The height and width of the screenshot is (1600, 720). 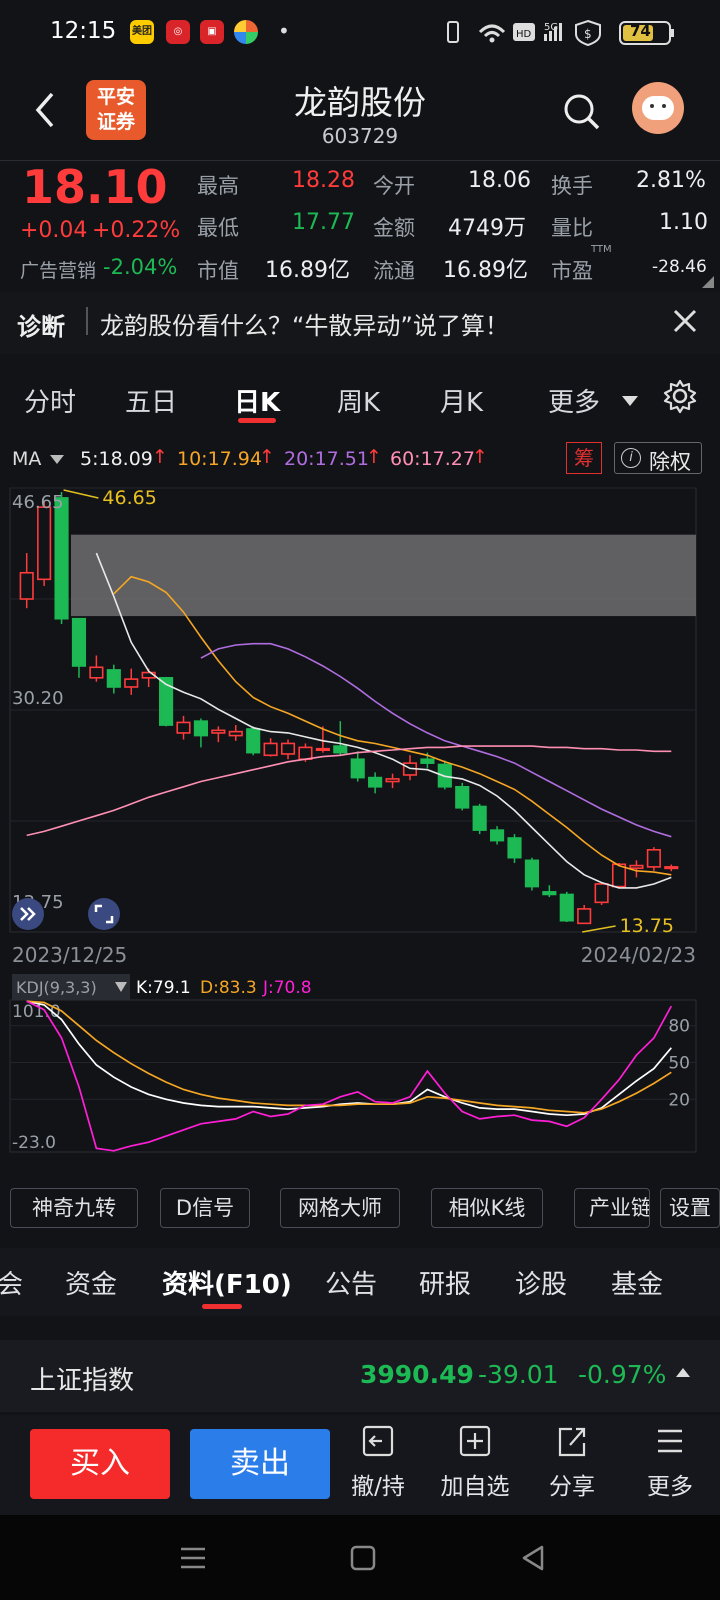 What do you see at coordinates (541, 1282) in the screenshot?
I see `tab-diagnose: 诊股` at bounding box center [541, 1282].